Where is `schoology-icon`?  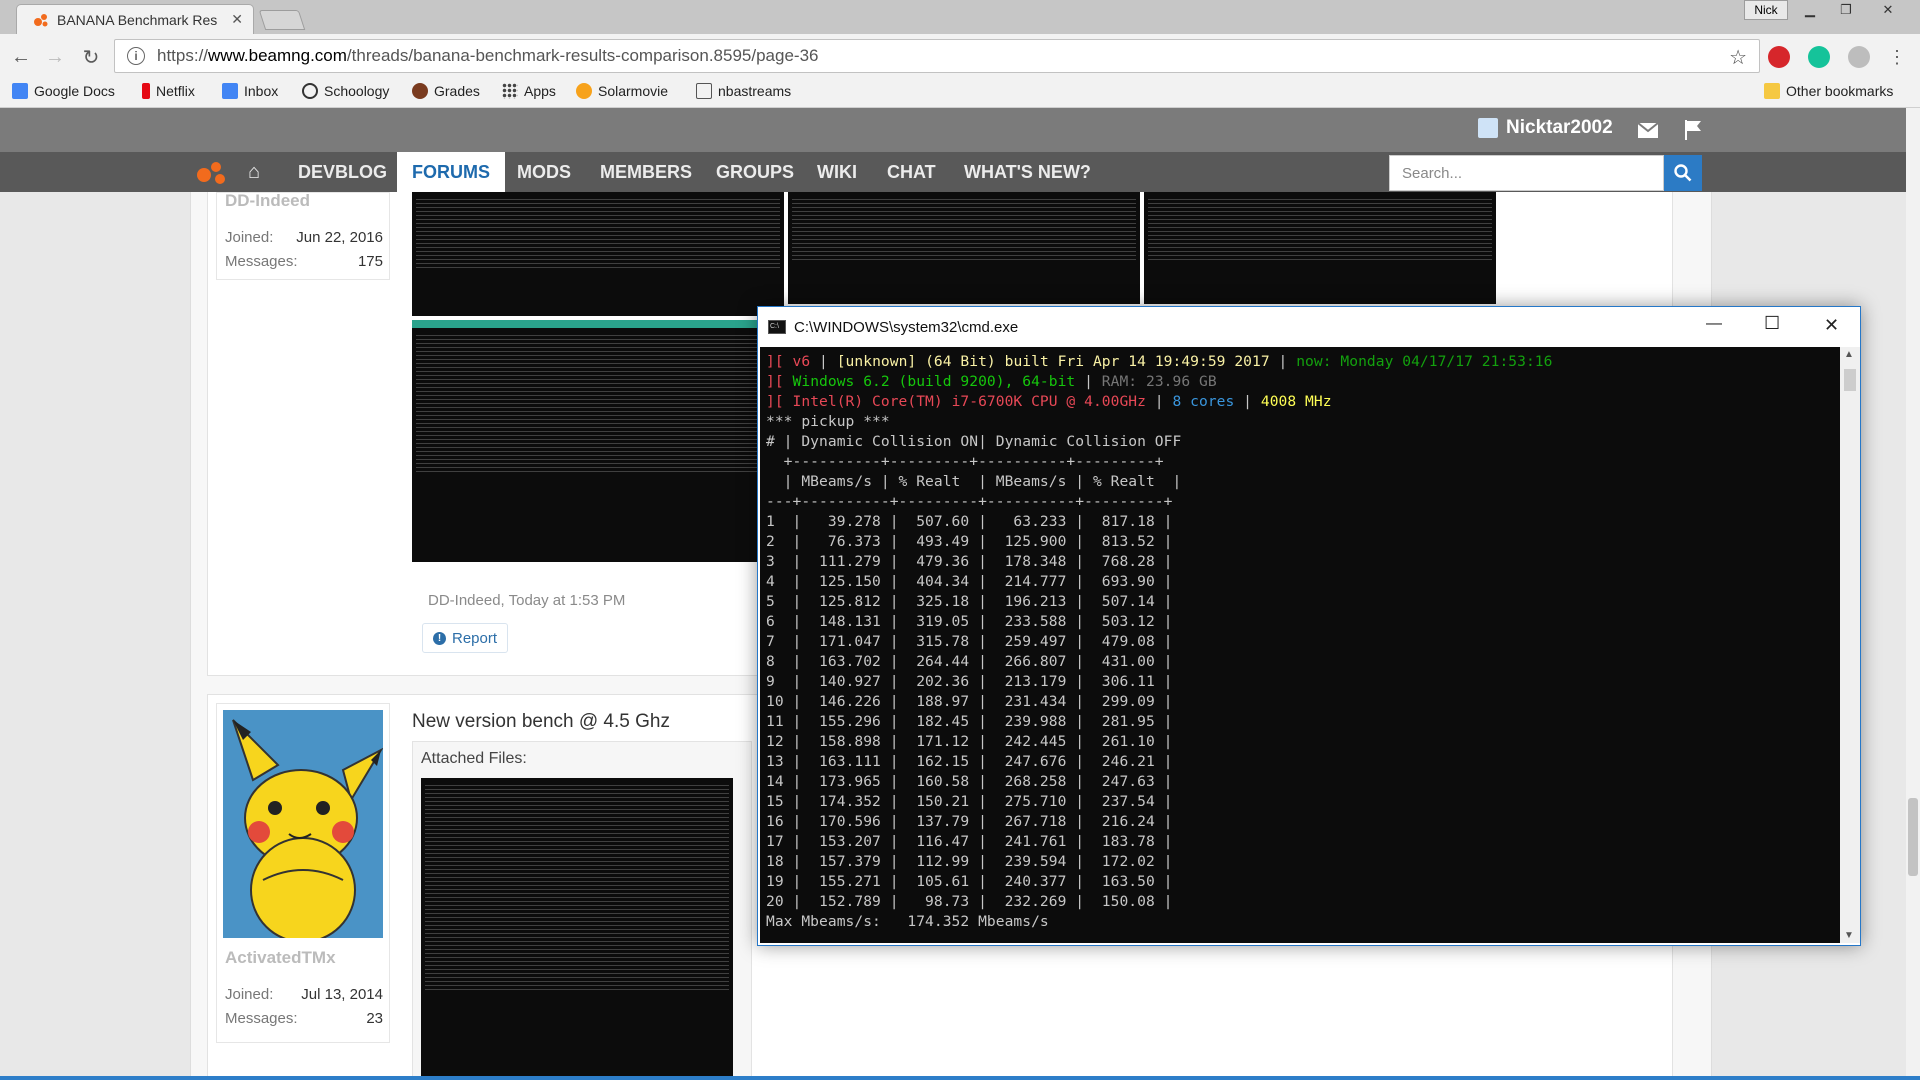 schoology-icon is located at coordinates (310, 91).